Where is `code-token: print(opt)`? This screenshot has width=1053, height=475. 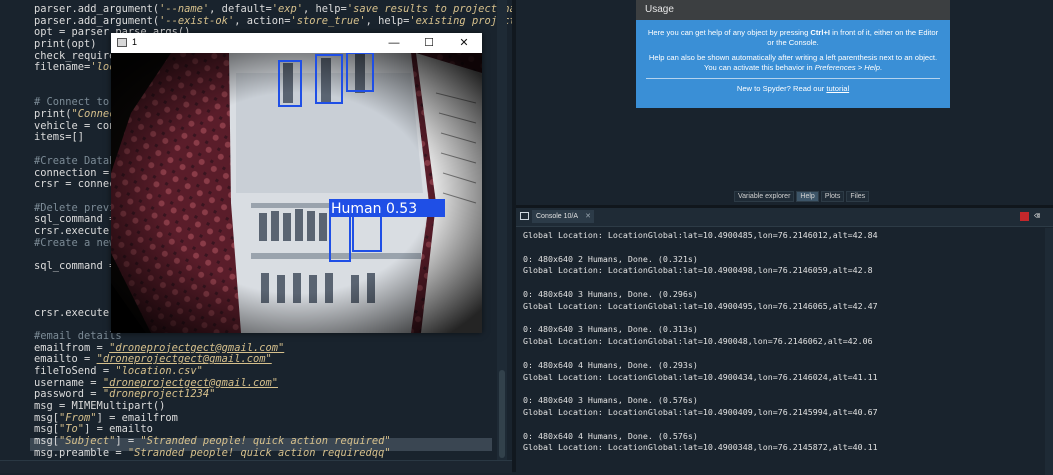
code-token: print(opt) is located at coordinates (65, 44).